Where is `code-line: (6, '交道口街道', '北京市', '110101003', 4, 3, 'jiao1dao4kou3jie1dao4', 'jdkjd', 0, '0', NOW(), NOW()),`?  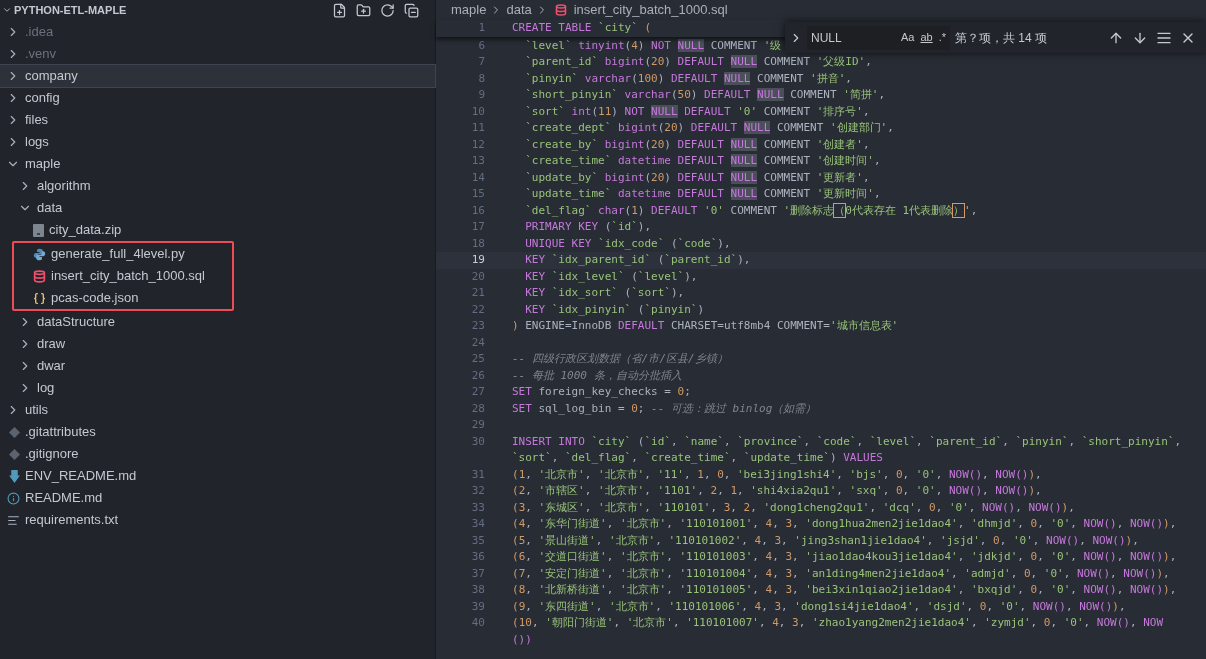
code-line: (6, '交道口街道', '北京市', '110101003', 4, 3, 'jiao1dao4kou3jie1dao4', 'jdkjd', 0, '0', NOW(), NOW()), is located at coordinates (844, 557).